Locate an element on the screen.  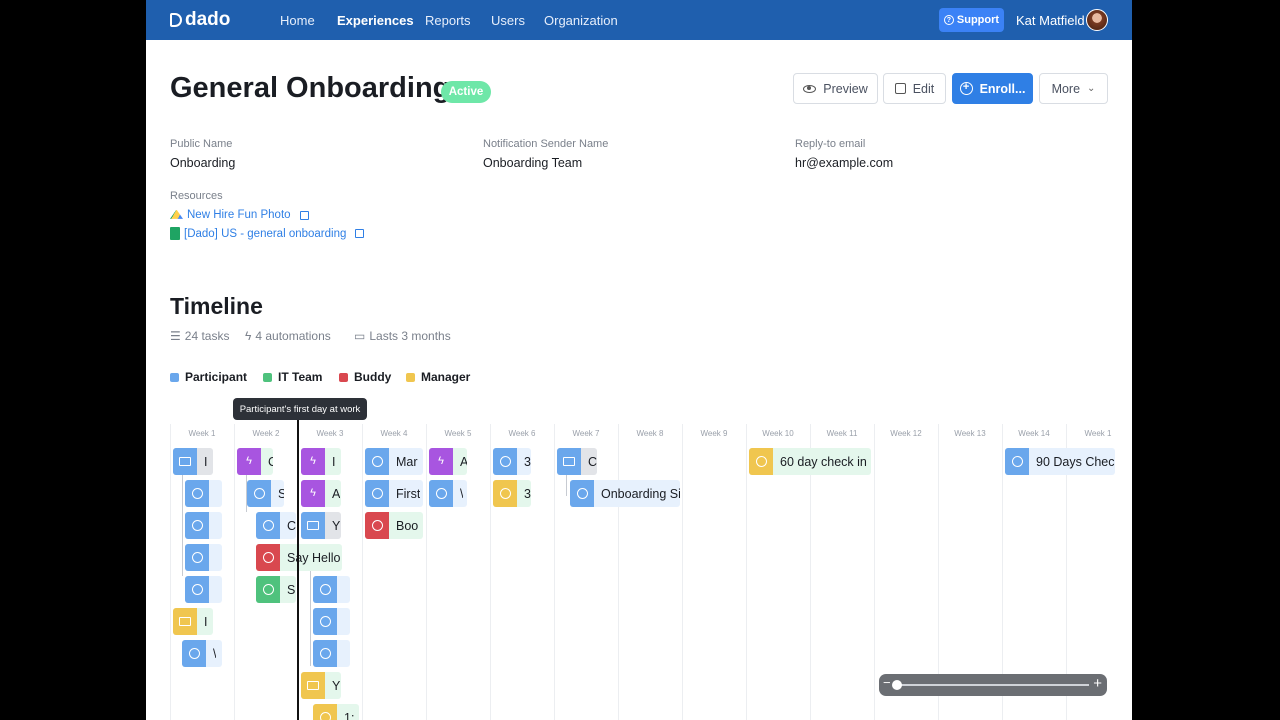
timeline-task: Say Hello is located at coordinates (299, 557).